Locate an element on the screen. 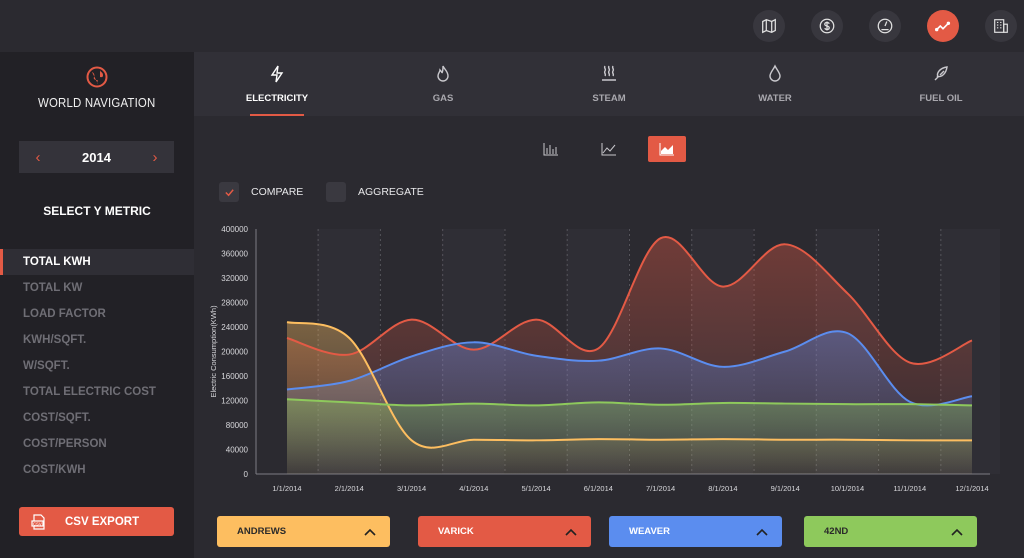  legend-label: ANDREWS is located at coordinates (262, 531).